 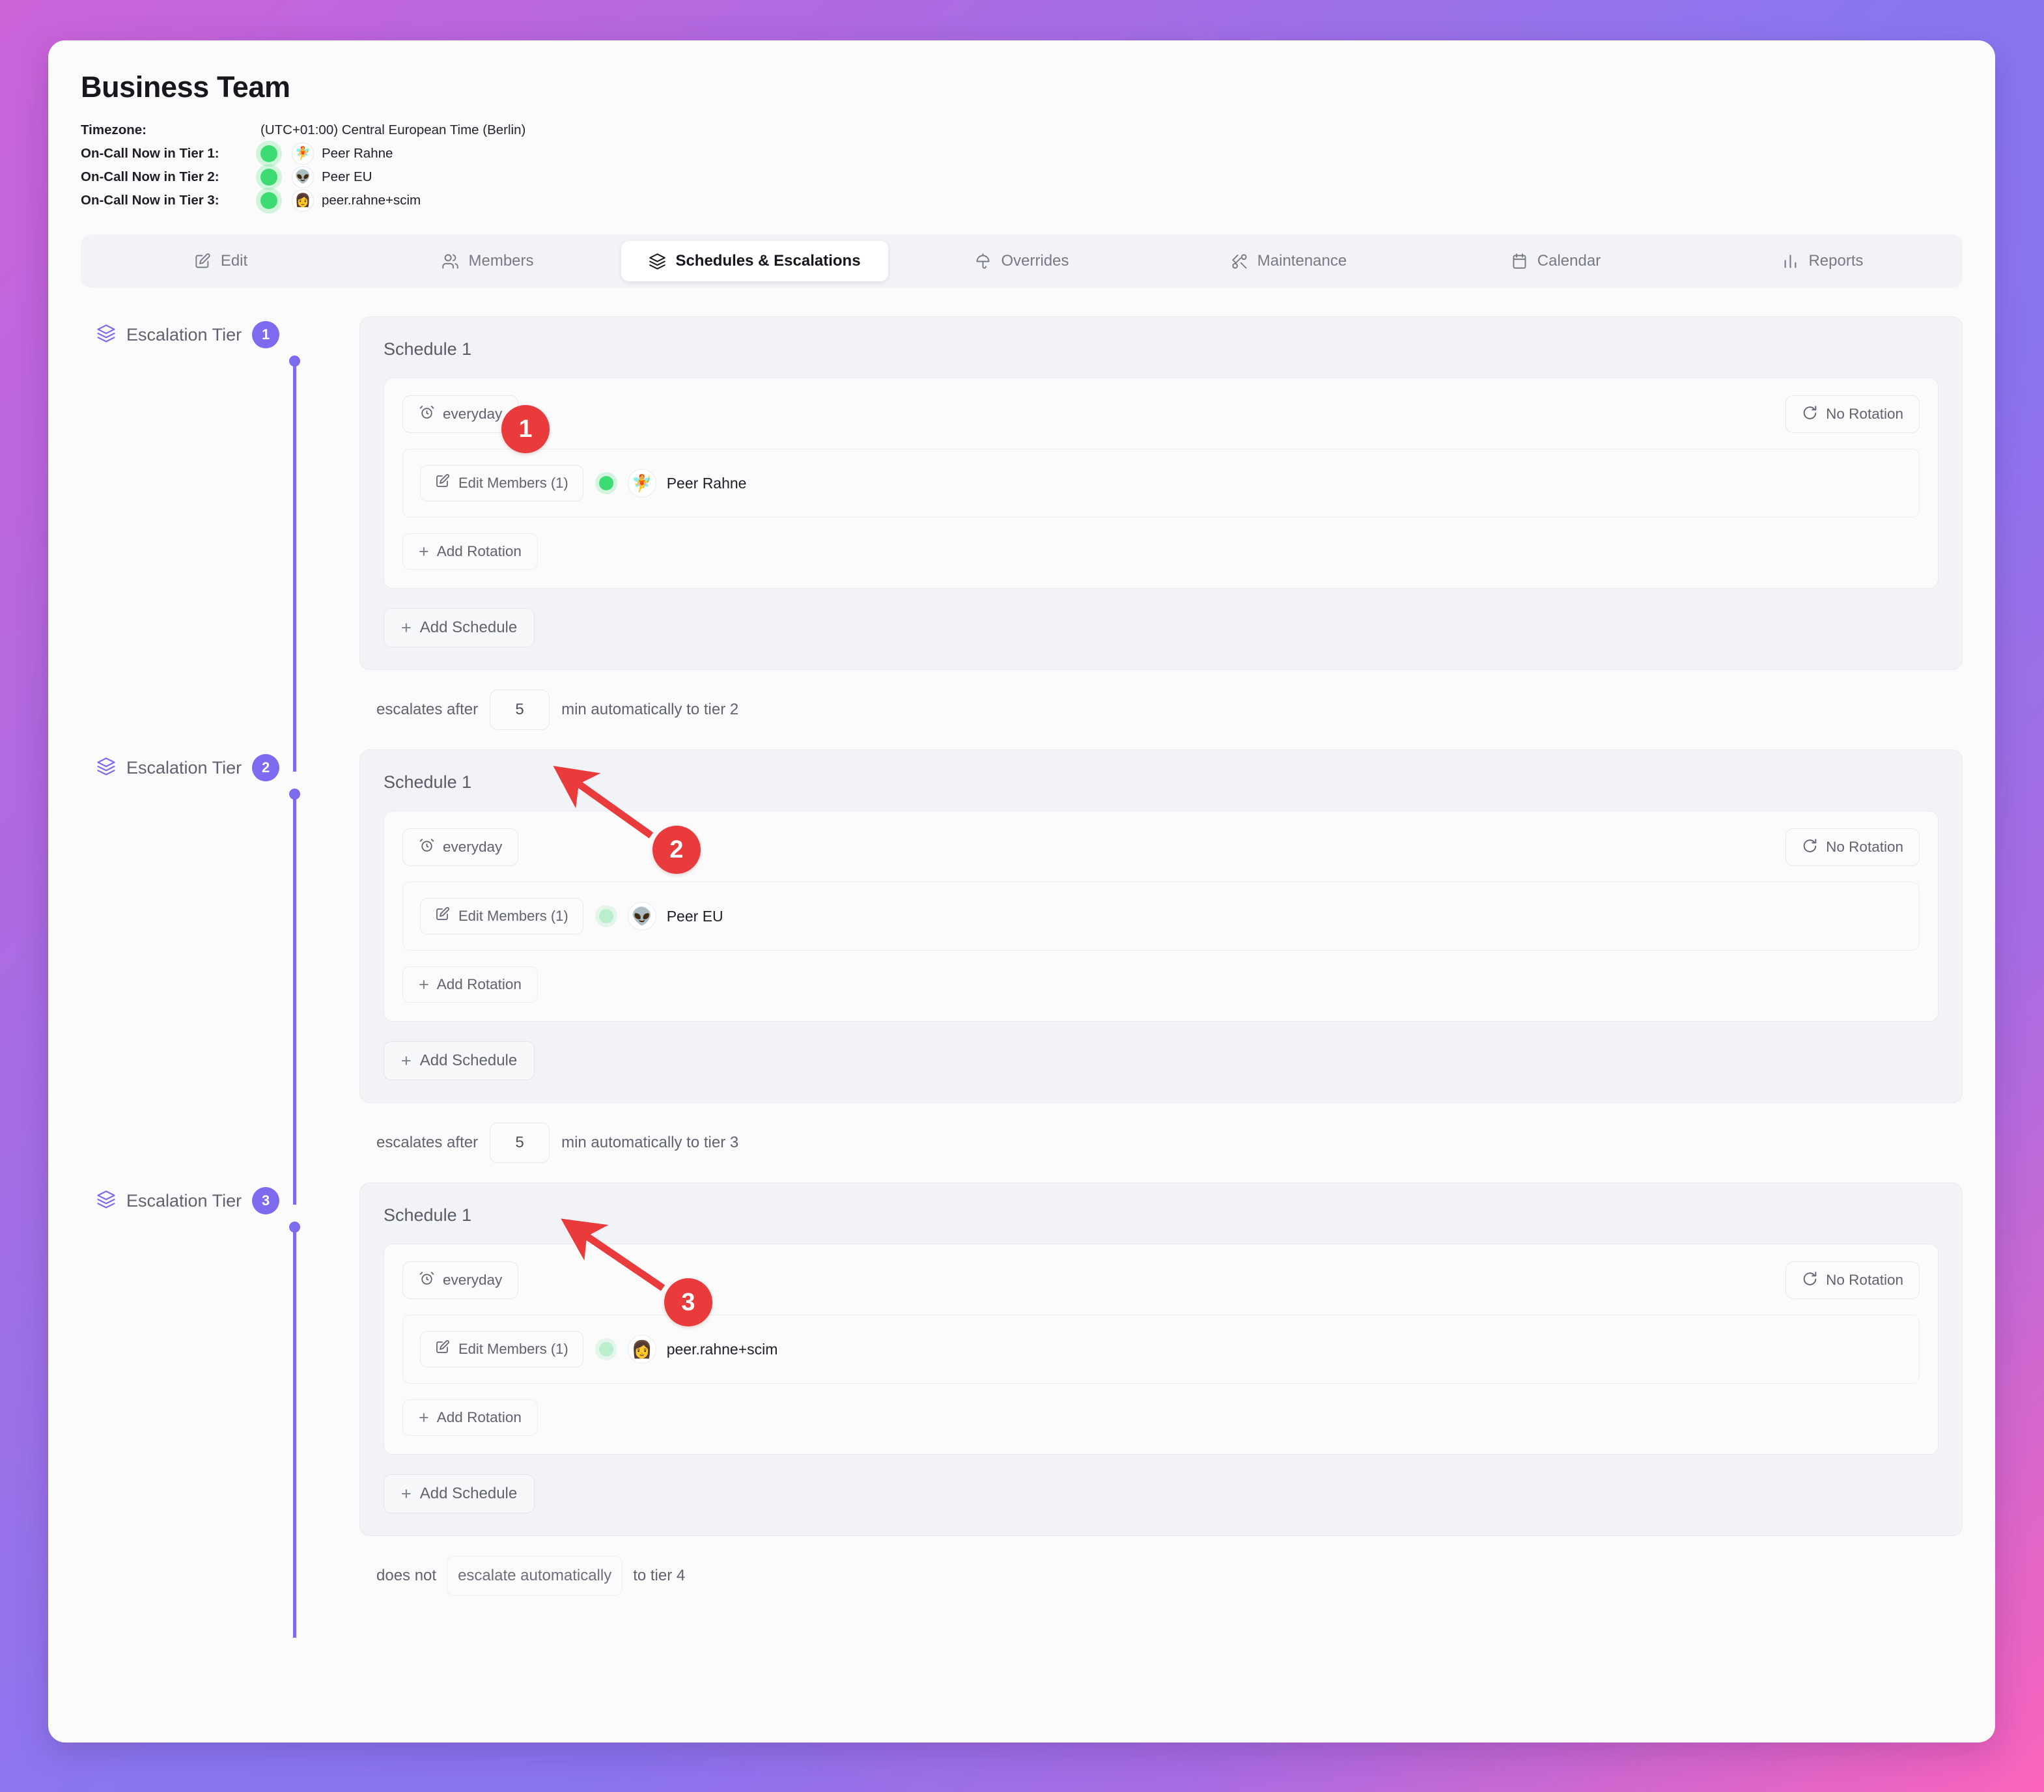 I want to click on schedule-title: Schedule 1, so click(x=428, y=349).